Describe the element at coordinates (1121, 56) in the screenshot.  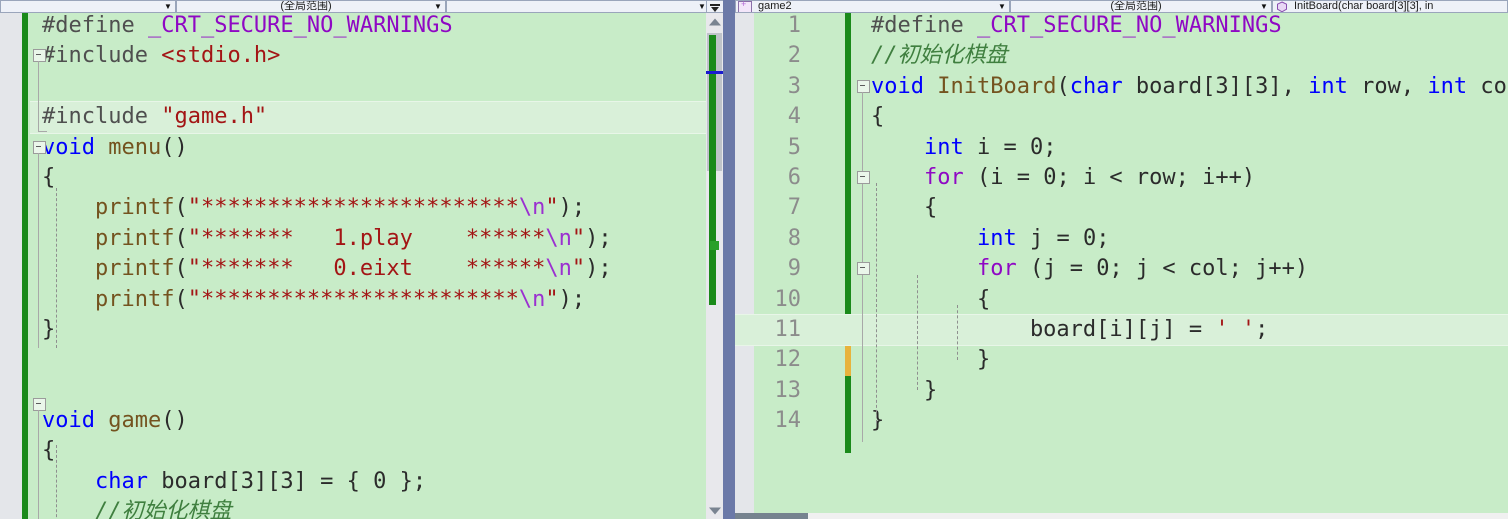
I see `code-line: 2 //初始化棋盘` at that location.